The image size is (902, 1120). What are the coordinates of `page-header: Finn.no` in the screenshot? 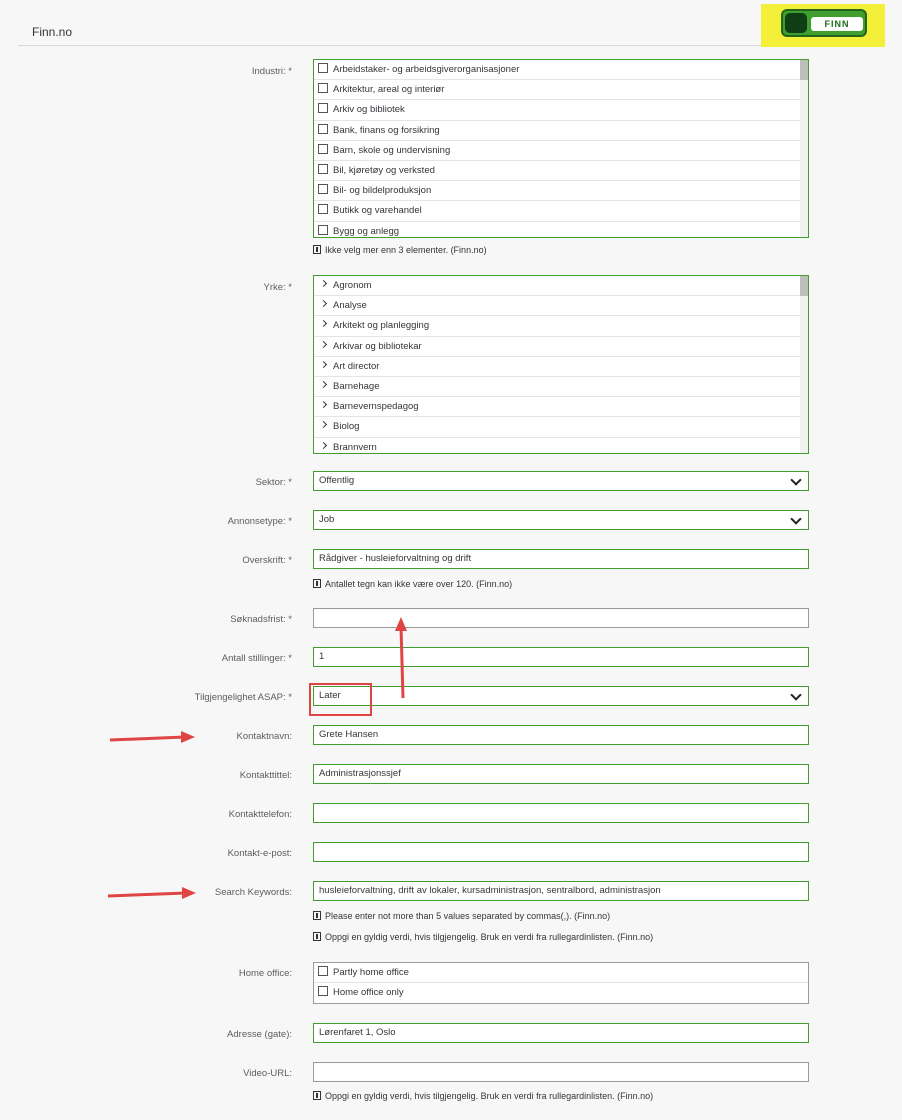 It's located at (451, 30).